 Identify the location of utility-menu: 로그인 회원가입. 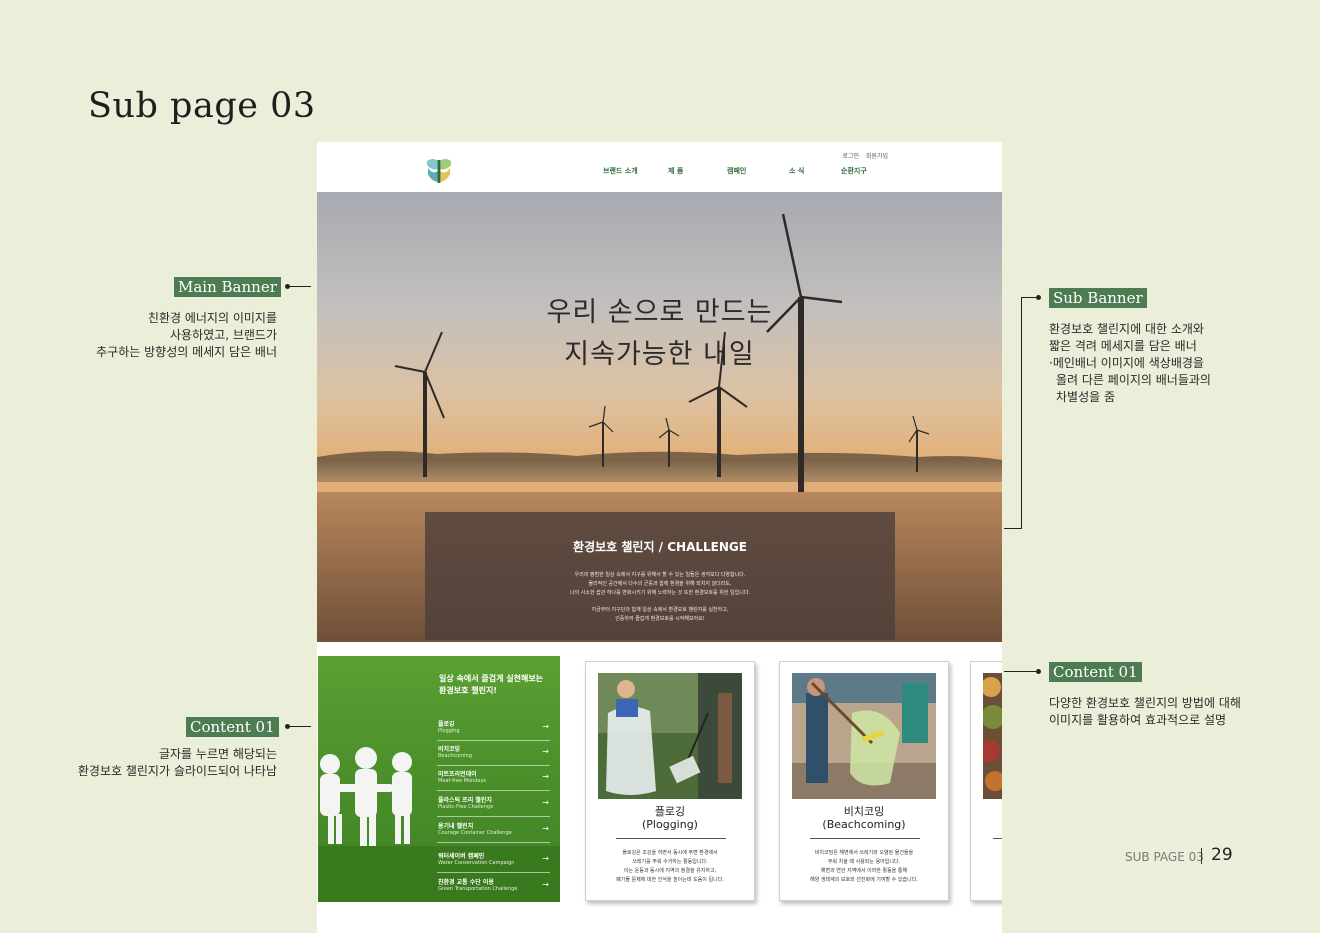
(862, 155).